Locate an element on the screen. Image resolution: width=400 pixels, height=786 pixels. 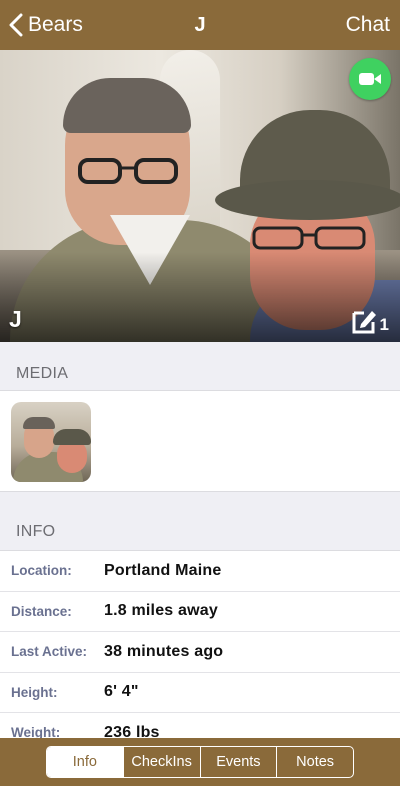
media-gallery is located at coordinates (200, 441).